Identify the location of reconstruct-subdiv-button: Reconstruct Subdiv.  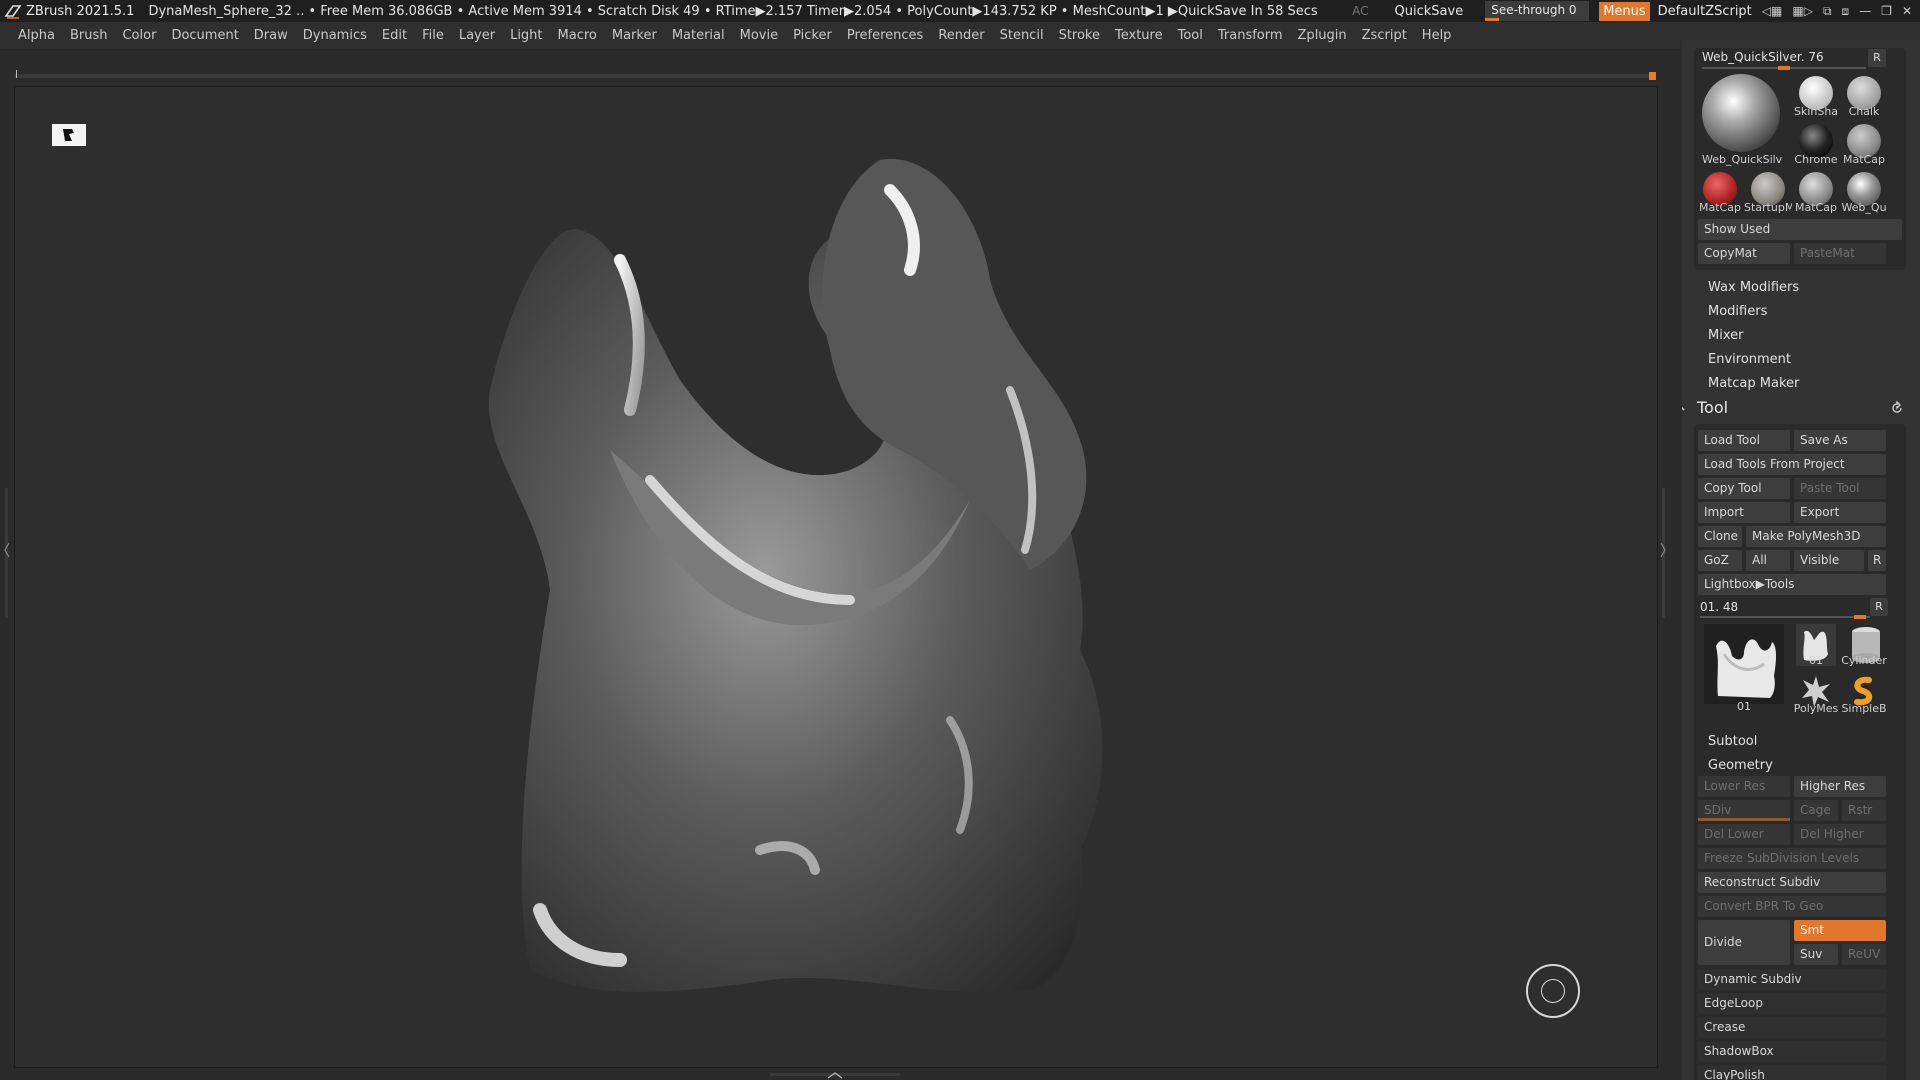
(1792, 882).